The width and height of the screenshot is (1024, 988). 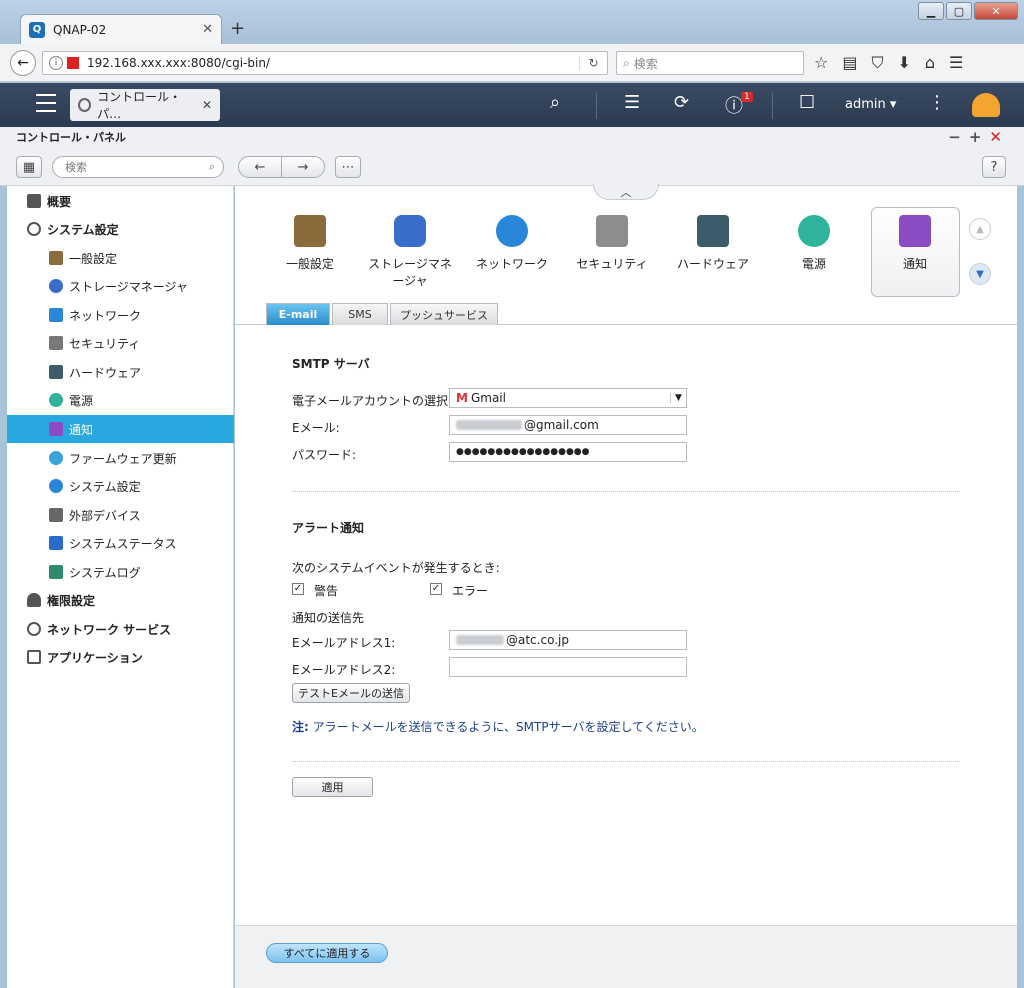 I want to click on sidebar-item-storage: ストレージマネージャ, so click(x=120, y=286).